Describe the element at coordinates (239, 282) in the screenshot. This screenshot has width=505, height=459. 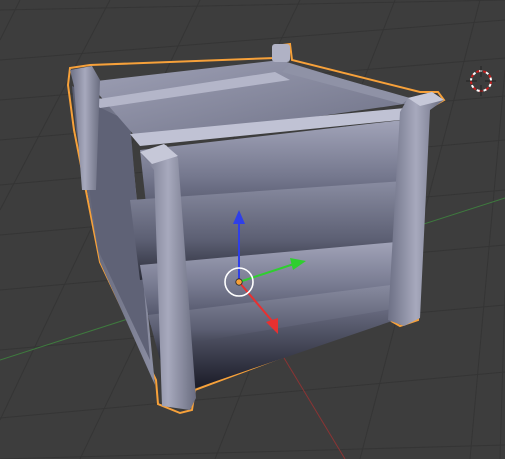
I see `origin-point` at that location.